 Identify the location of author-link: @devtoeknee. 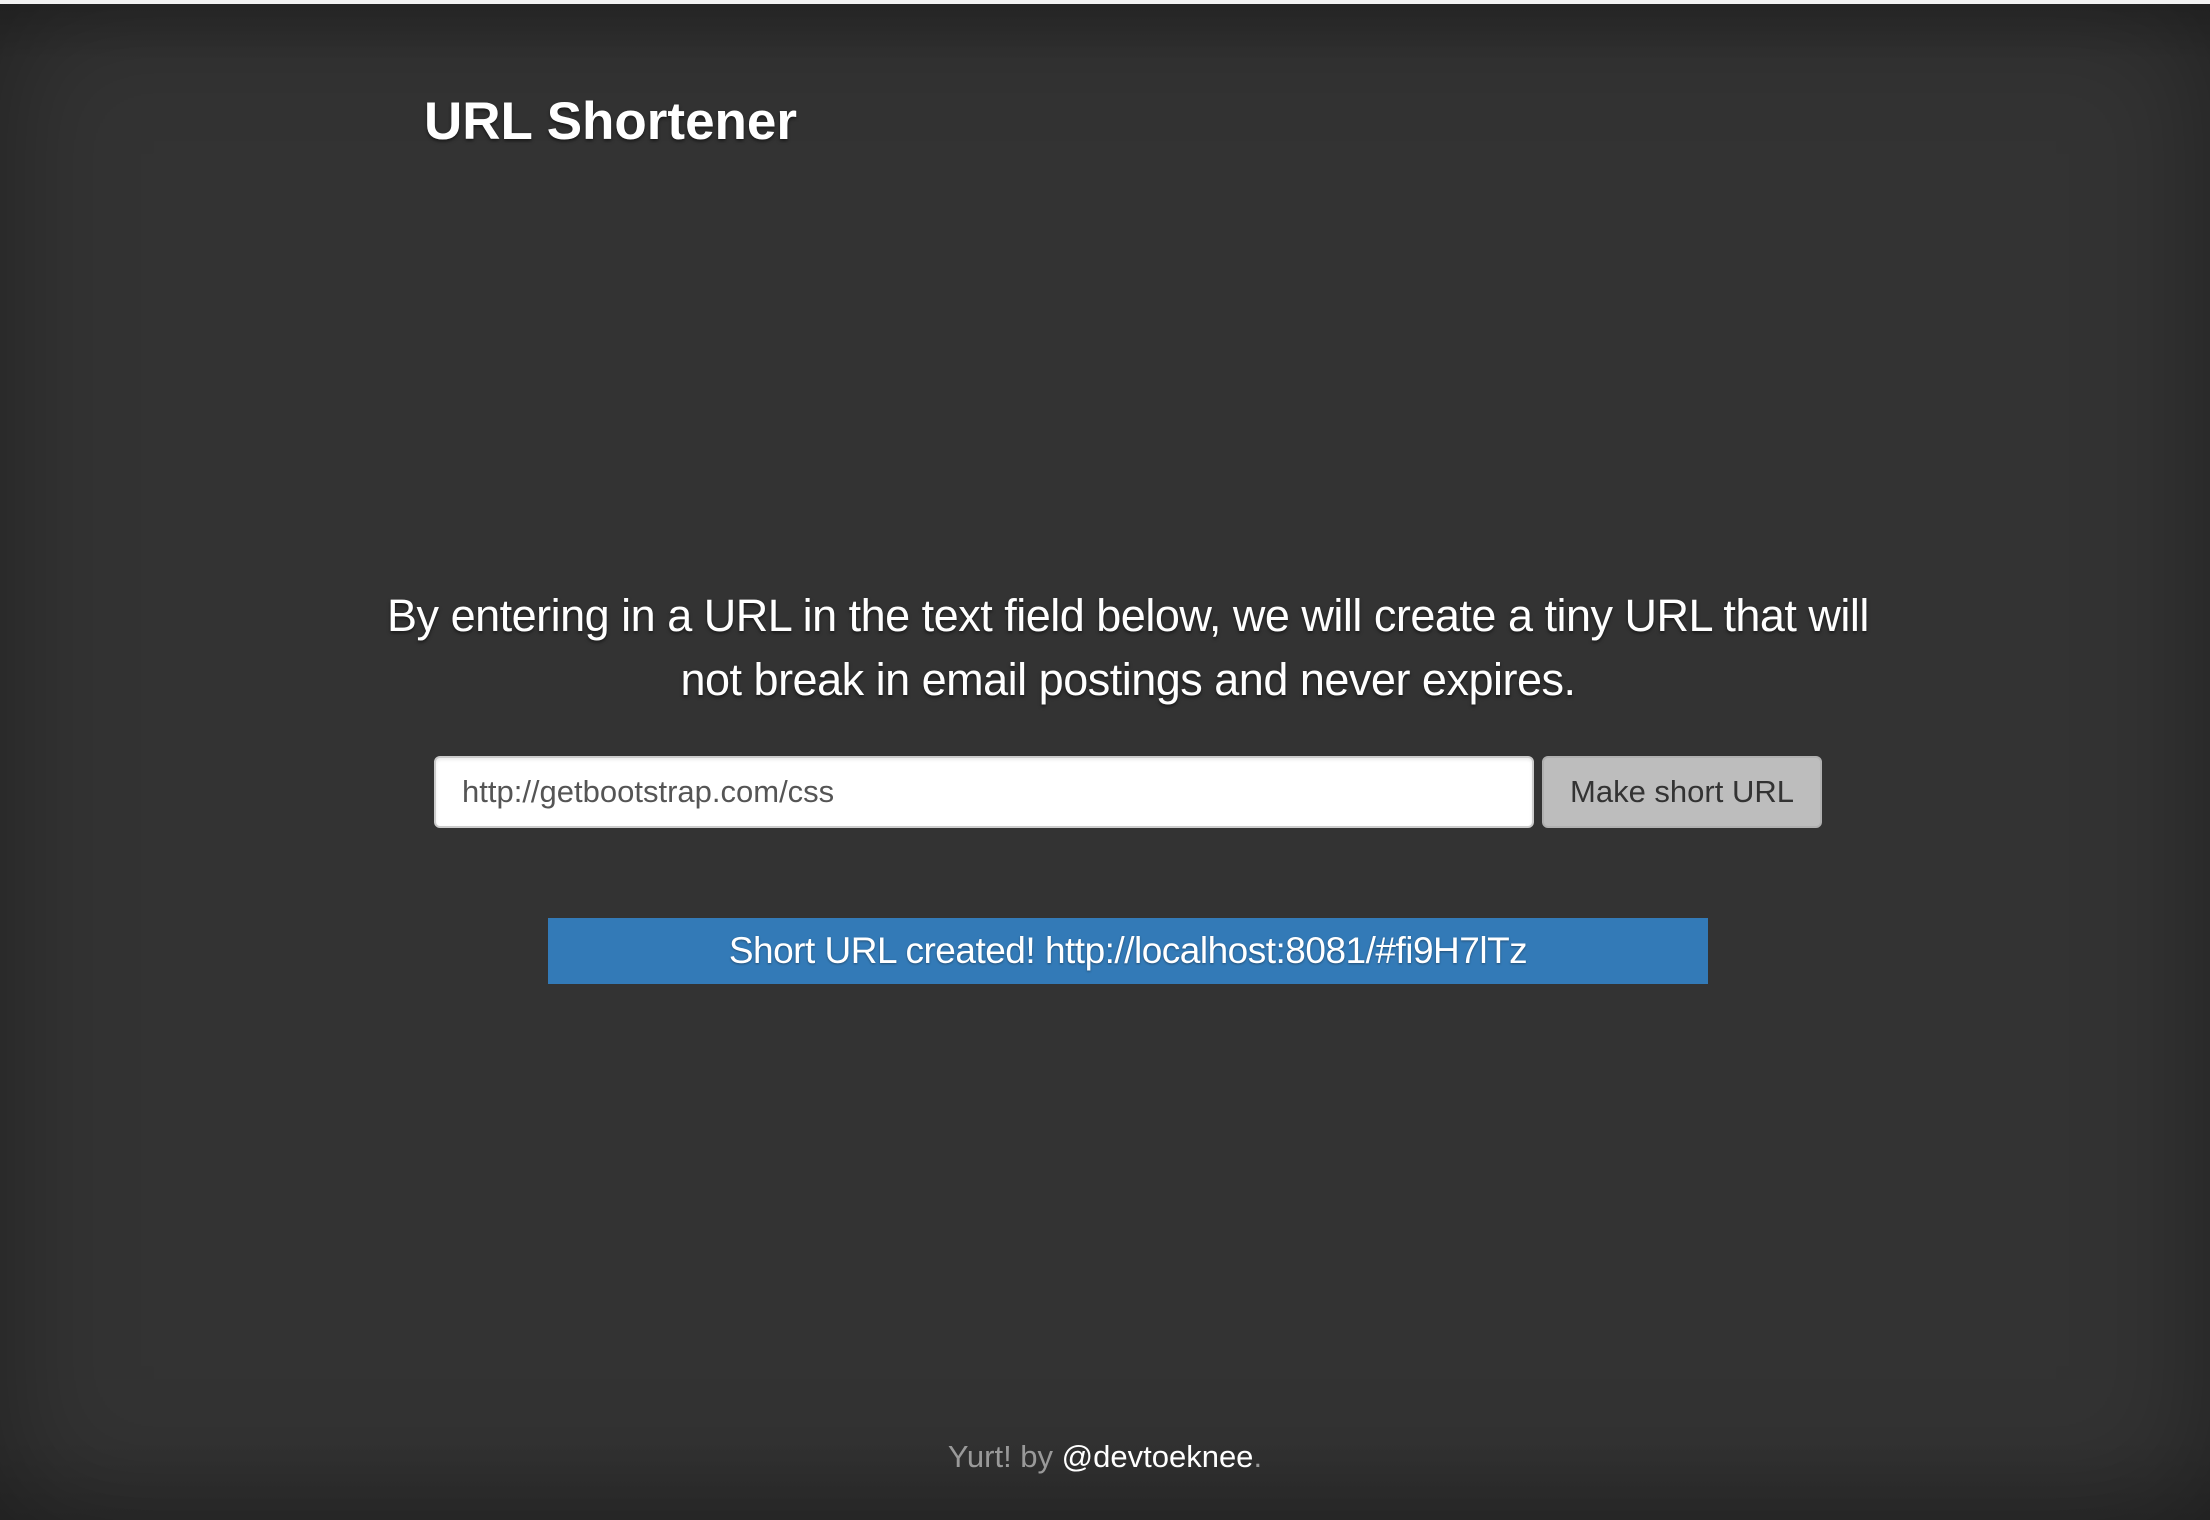
(1158, 1456).